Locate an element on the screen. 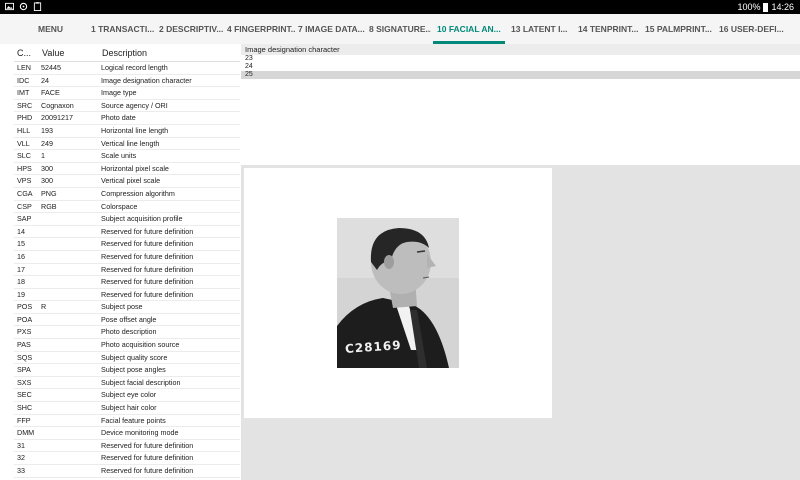  column-header-value: Value is located at coordinates (68, 52).